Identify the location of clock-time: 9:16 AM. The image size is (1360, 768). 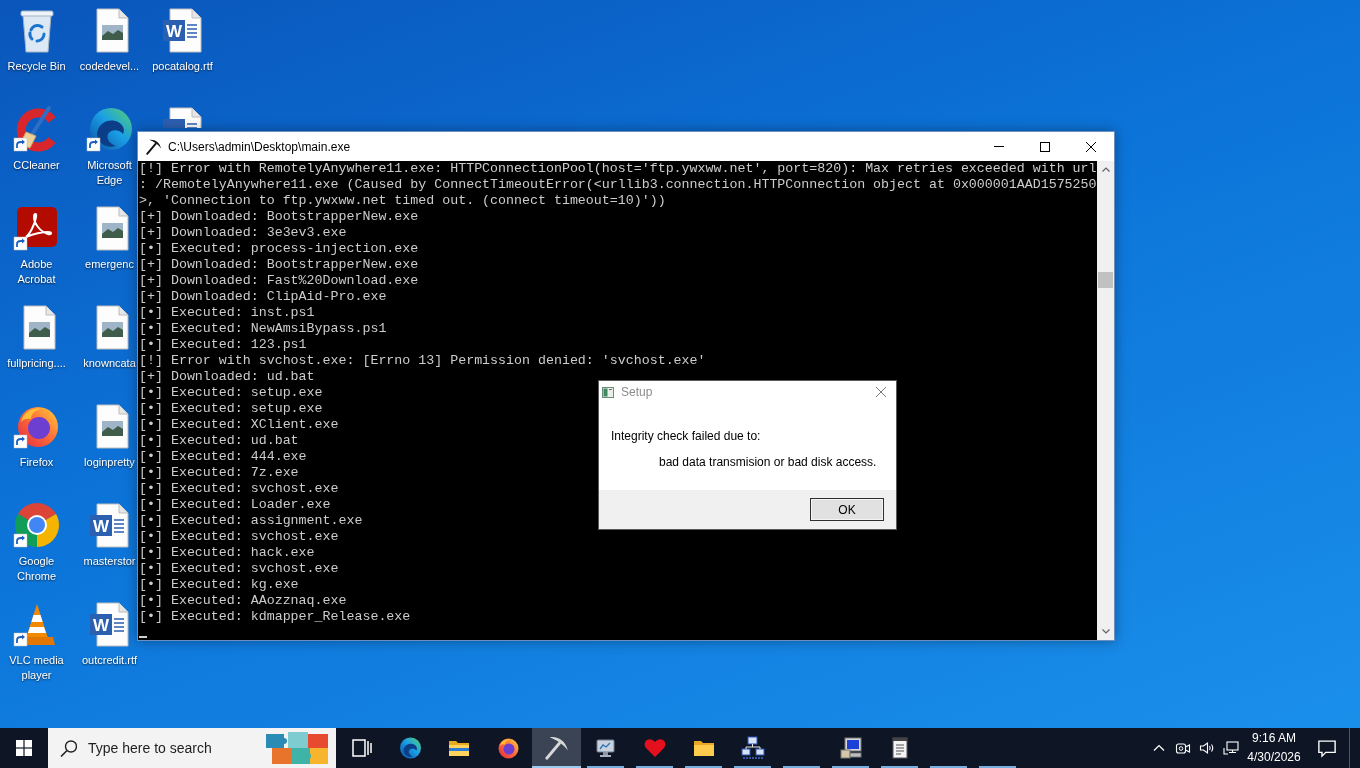
(1274, 738).